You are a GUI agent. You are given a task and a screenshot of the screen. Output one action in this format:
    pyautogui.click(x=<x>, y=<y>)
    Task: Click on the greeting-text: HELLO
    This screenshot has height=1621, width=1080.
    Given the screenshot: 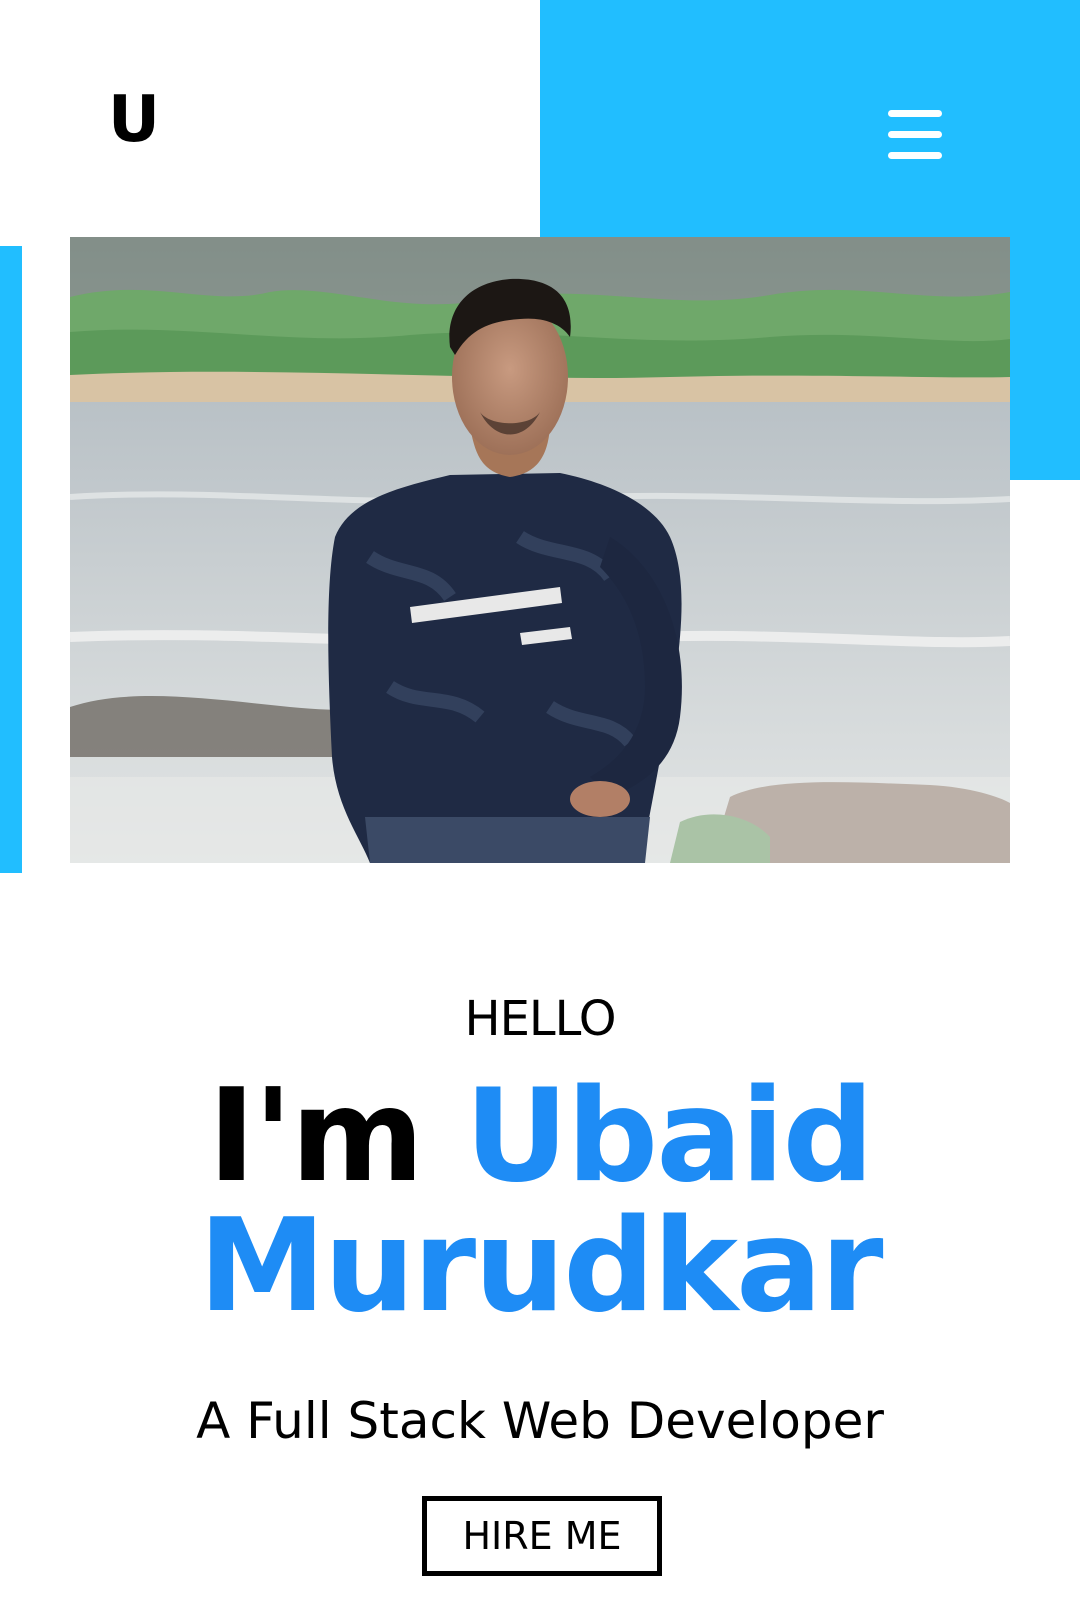 What is the action you would take?
    pyautogui.click(x=540, y=1019)
    